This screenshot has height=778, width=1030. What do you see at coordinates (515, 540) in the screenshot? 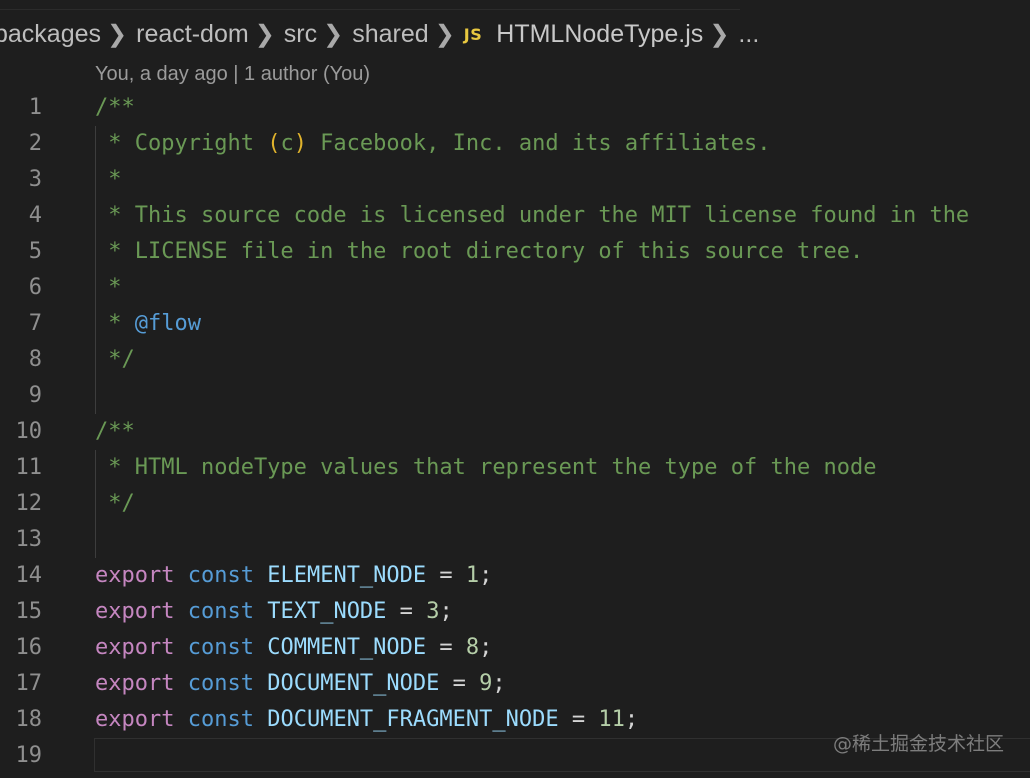
I see `code-line: 13` at bounding box center [515, 540].